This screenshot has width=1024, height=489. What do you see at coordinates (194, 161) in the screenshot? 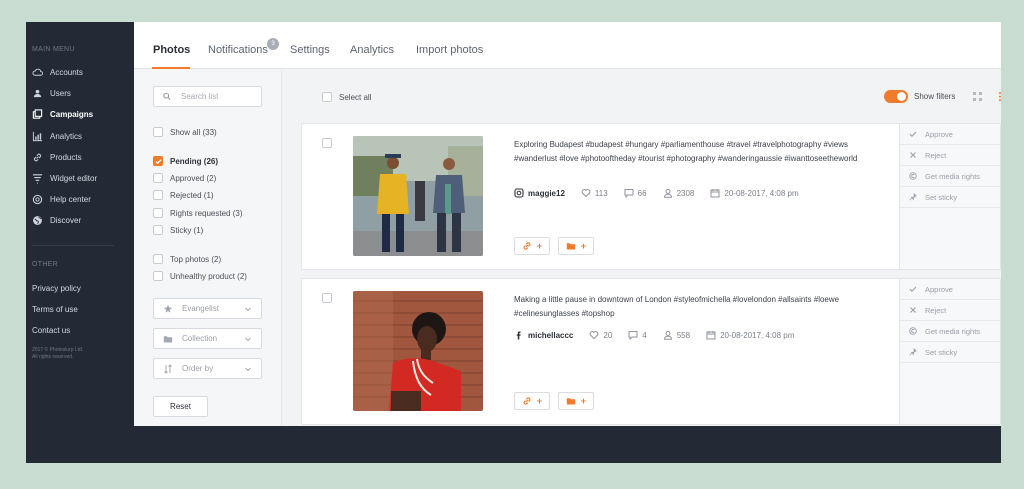
I see `filter-label: Pending (26)` at bounding box center [194, 161].